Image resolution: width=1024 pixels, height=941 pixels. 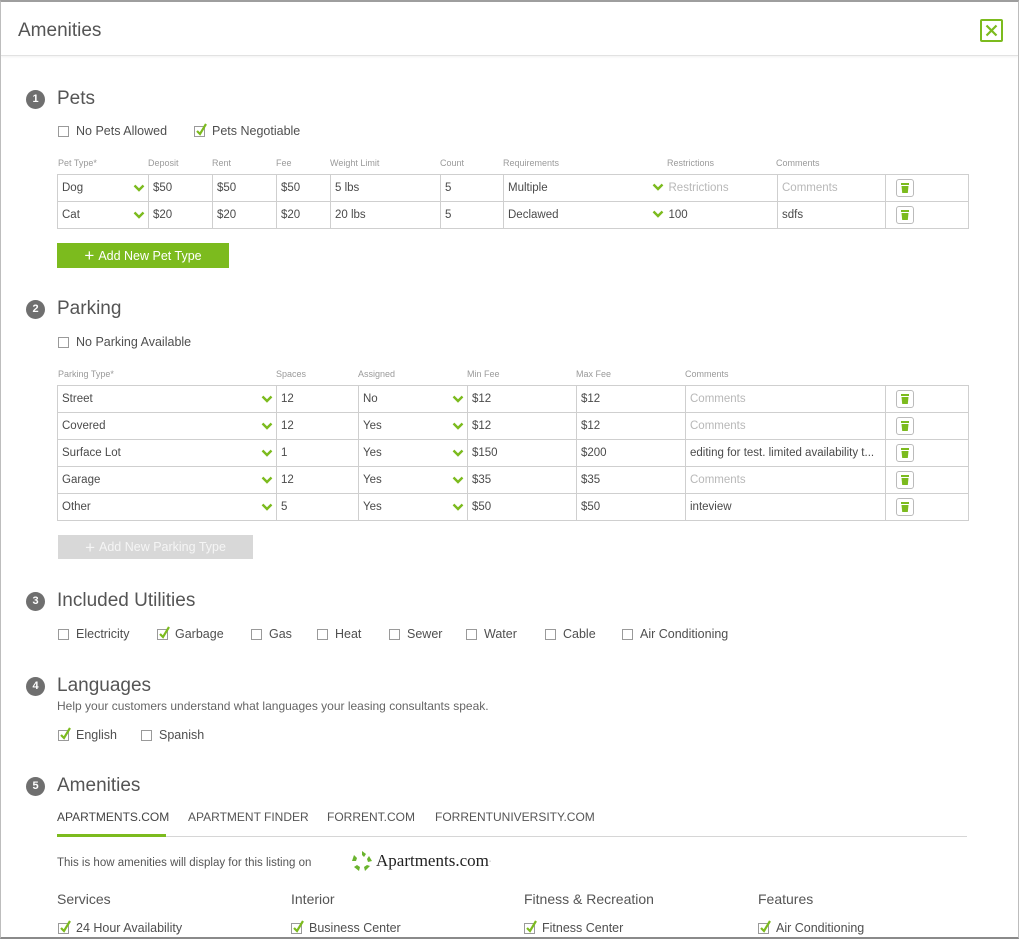 What do you see at coordinates (831, 215) in the screenshot?
I see `comments-input: sdfs` at bounding box center [831, 215].